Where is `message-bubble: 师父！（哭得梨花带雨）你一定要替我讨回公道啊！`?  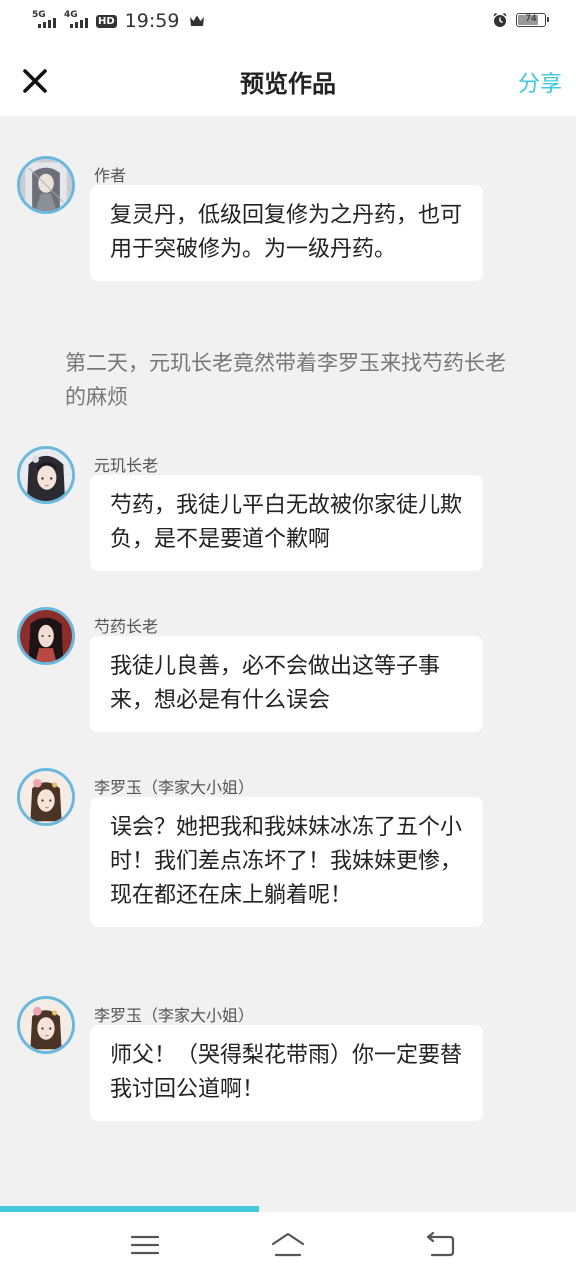 message-bubble: 师父！（哭得梨花带雨）你一定要替我讨回公道啊！ is located at coordinates (286, 1073).